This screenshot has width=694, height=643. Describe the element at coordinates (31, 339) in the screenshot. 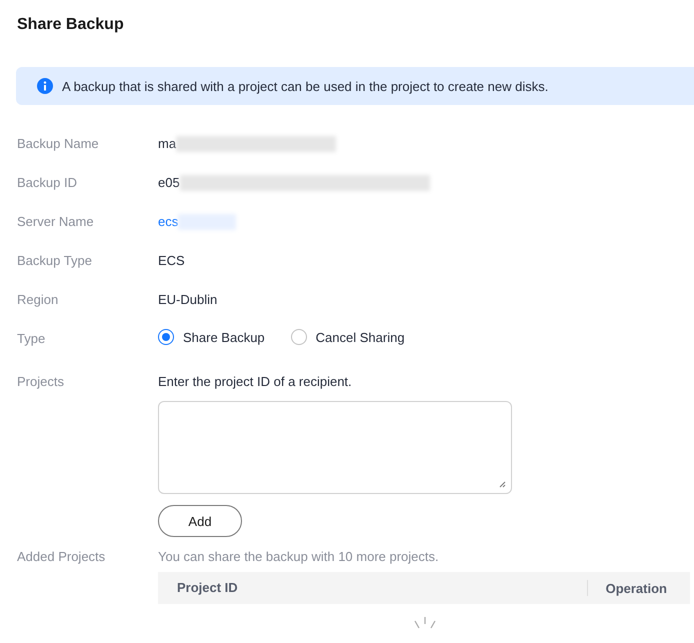

I see `field-label: Type` at that location.